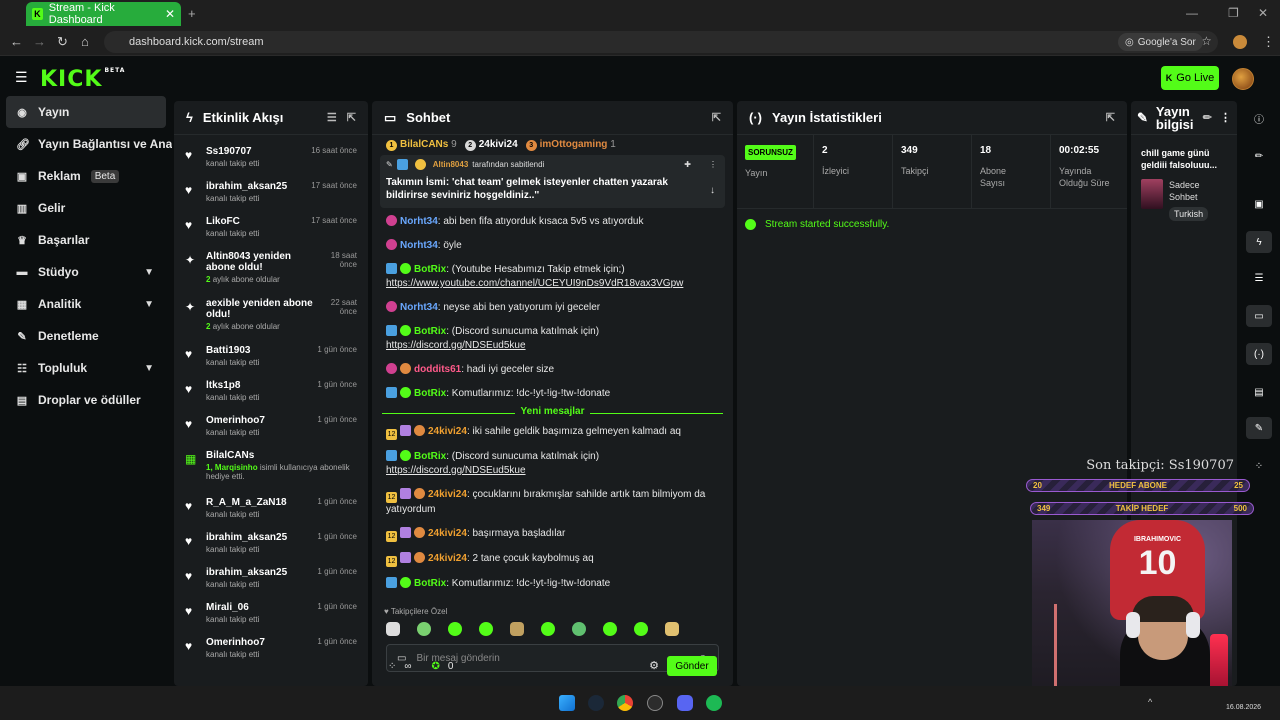  Describe the element at coordinates (567, 703) in the screenshot. I see `windows-start-icon` at that location.